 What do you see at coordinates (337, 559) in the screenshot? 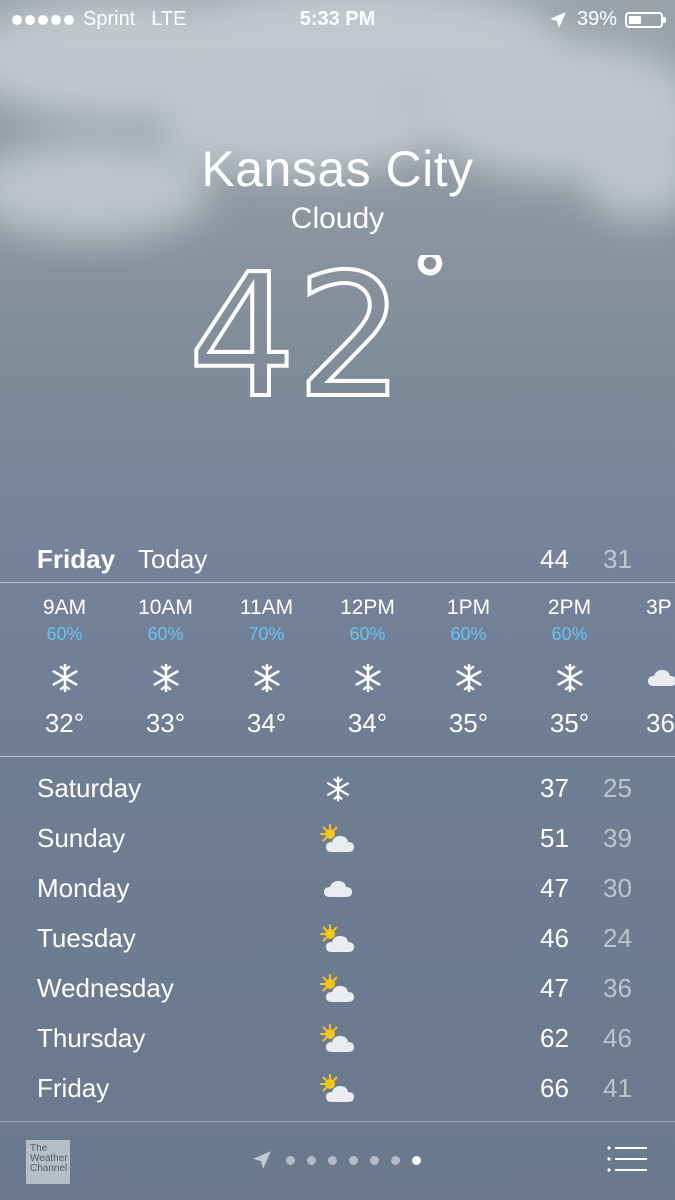
I see `today-summary-row: Friday Today 44 31` at bounding box center [337, 559].